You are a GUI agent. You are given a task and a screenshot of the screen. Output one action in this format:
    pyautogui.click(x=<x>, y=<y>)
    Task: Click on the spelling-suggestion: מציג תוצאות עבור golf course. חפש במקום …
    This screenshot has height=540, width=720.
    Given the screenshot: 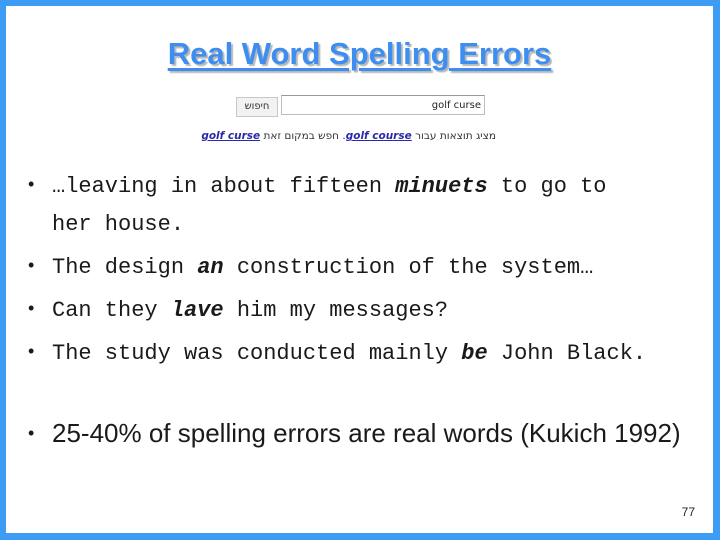 What is the action you would take?
    pyautogui.click(x=348, y=136)
    